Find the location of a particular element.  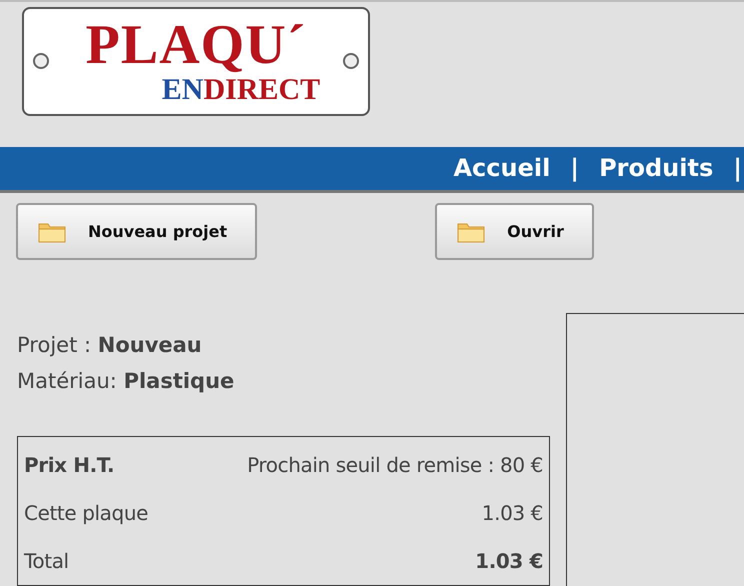

folder-button: Nouveau projet is located at coordinates (137, 231).